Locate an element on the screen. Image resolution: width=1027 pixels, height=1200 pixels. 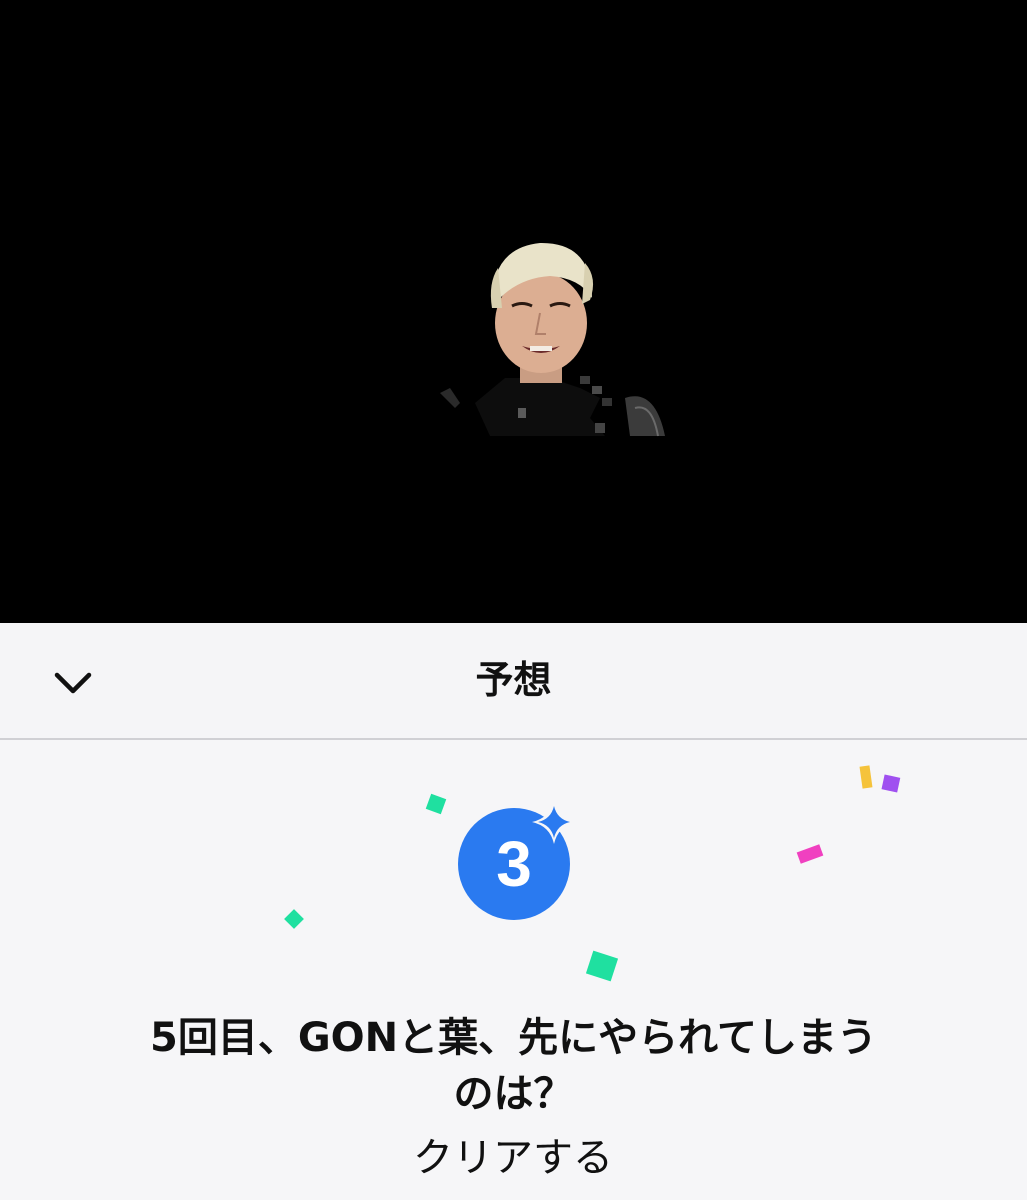
prediction-question: 5回目、GONと葉、先にやられてしまうのは？ is located at coordinates (513, 1066).